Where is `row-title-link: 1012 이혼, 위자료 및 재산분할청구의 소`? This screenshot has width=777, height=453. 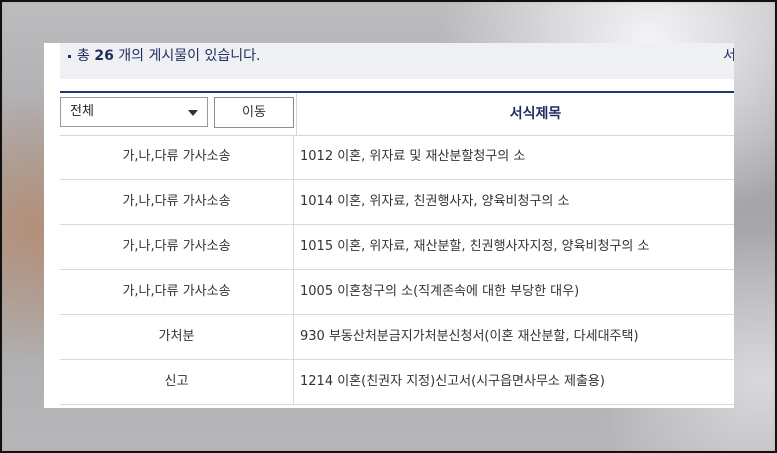 row-title-link: 1012 이혼, 위자료 및 재산분할청구의 소 is located at coordinates (412, 157).